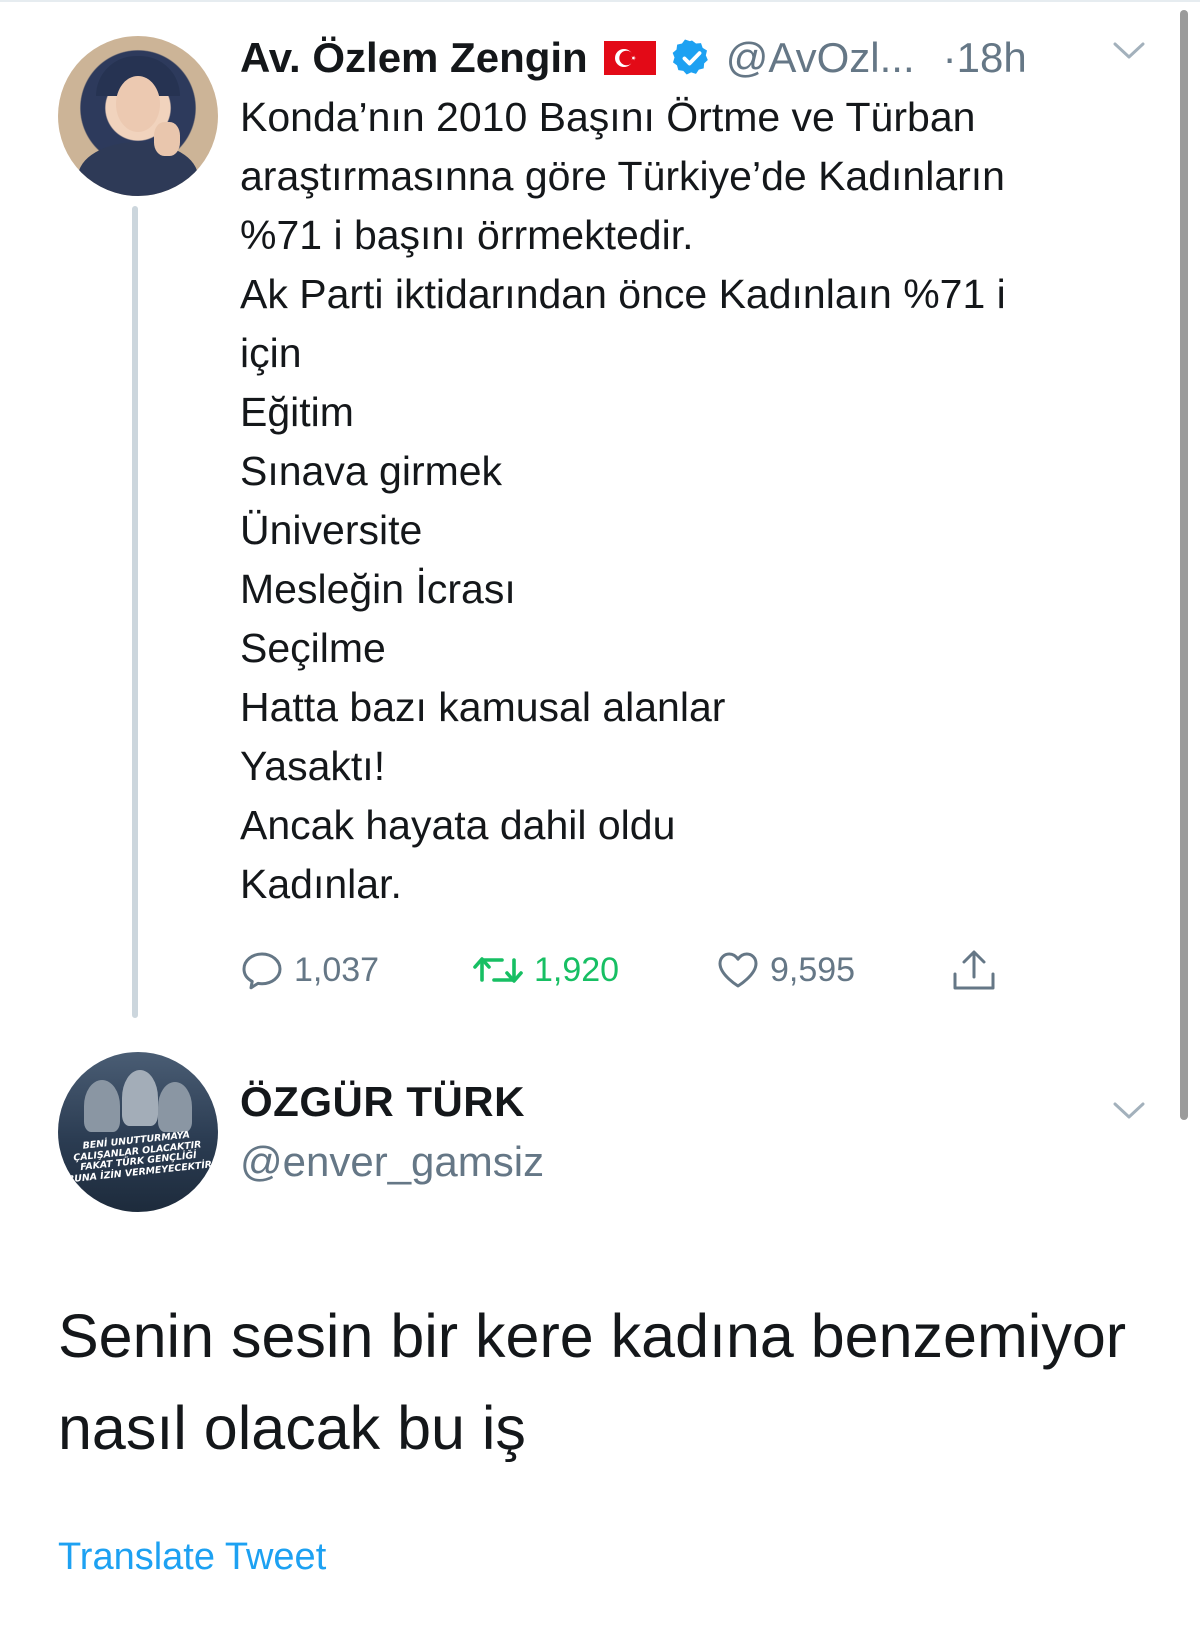 This screenshot has height=1625, width=1200. I want to click on tweet-text-line: Hatta bazı kamusal alanlar, so click(483, 707).